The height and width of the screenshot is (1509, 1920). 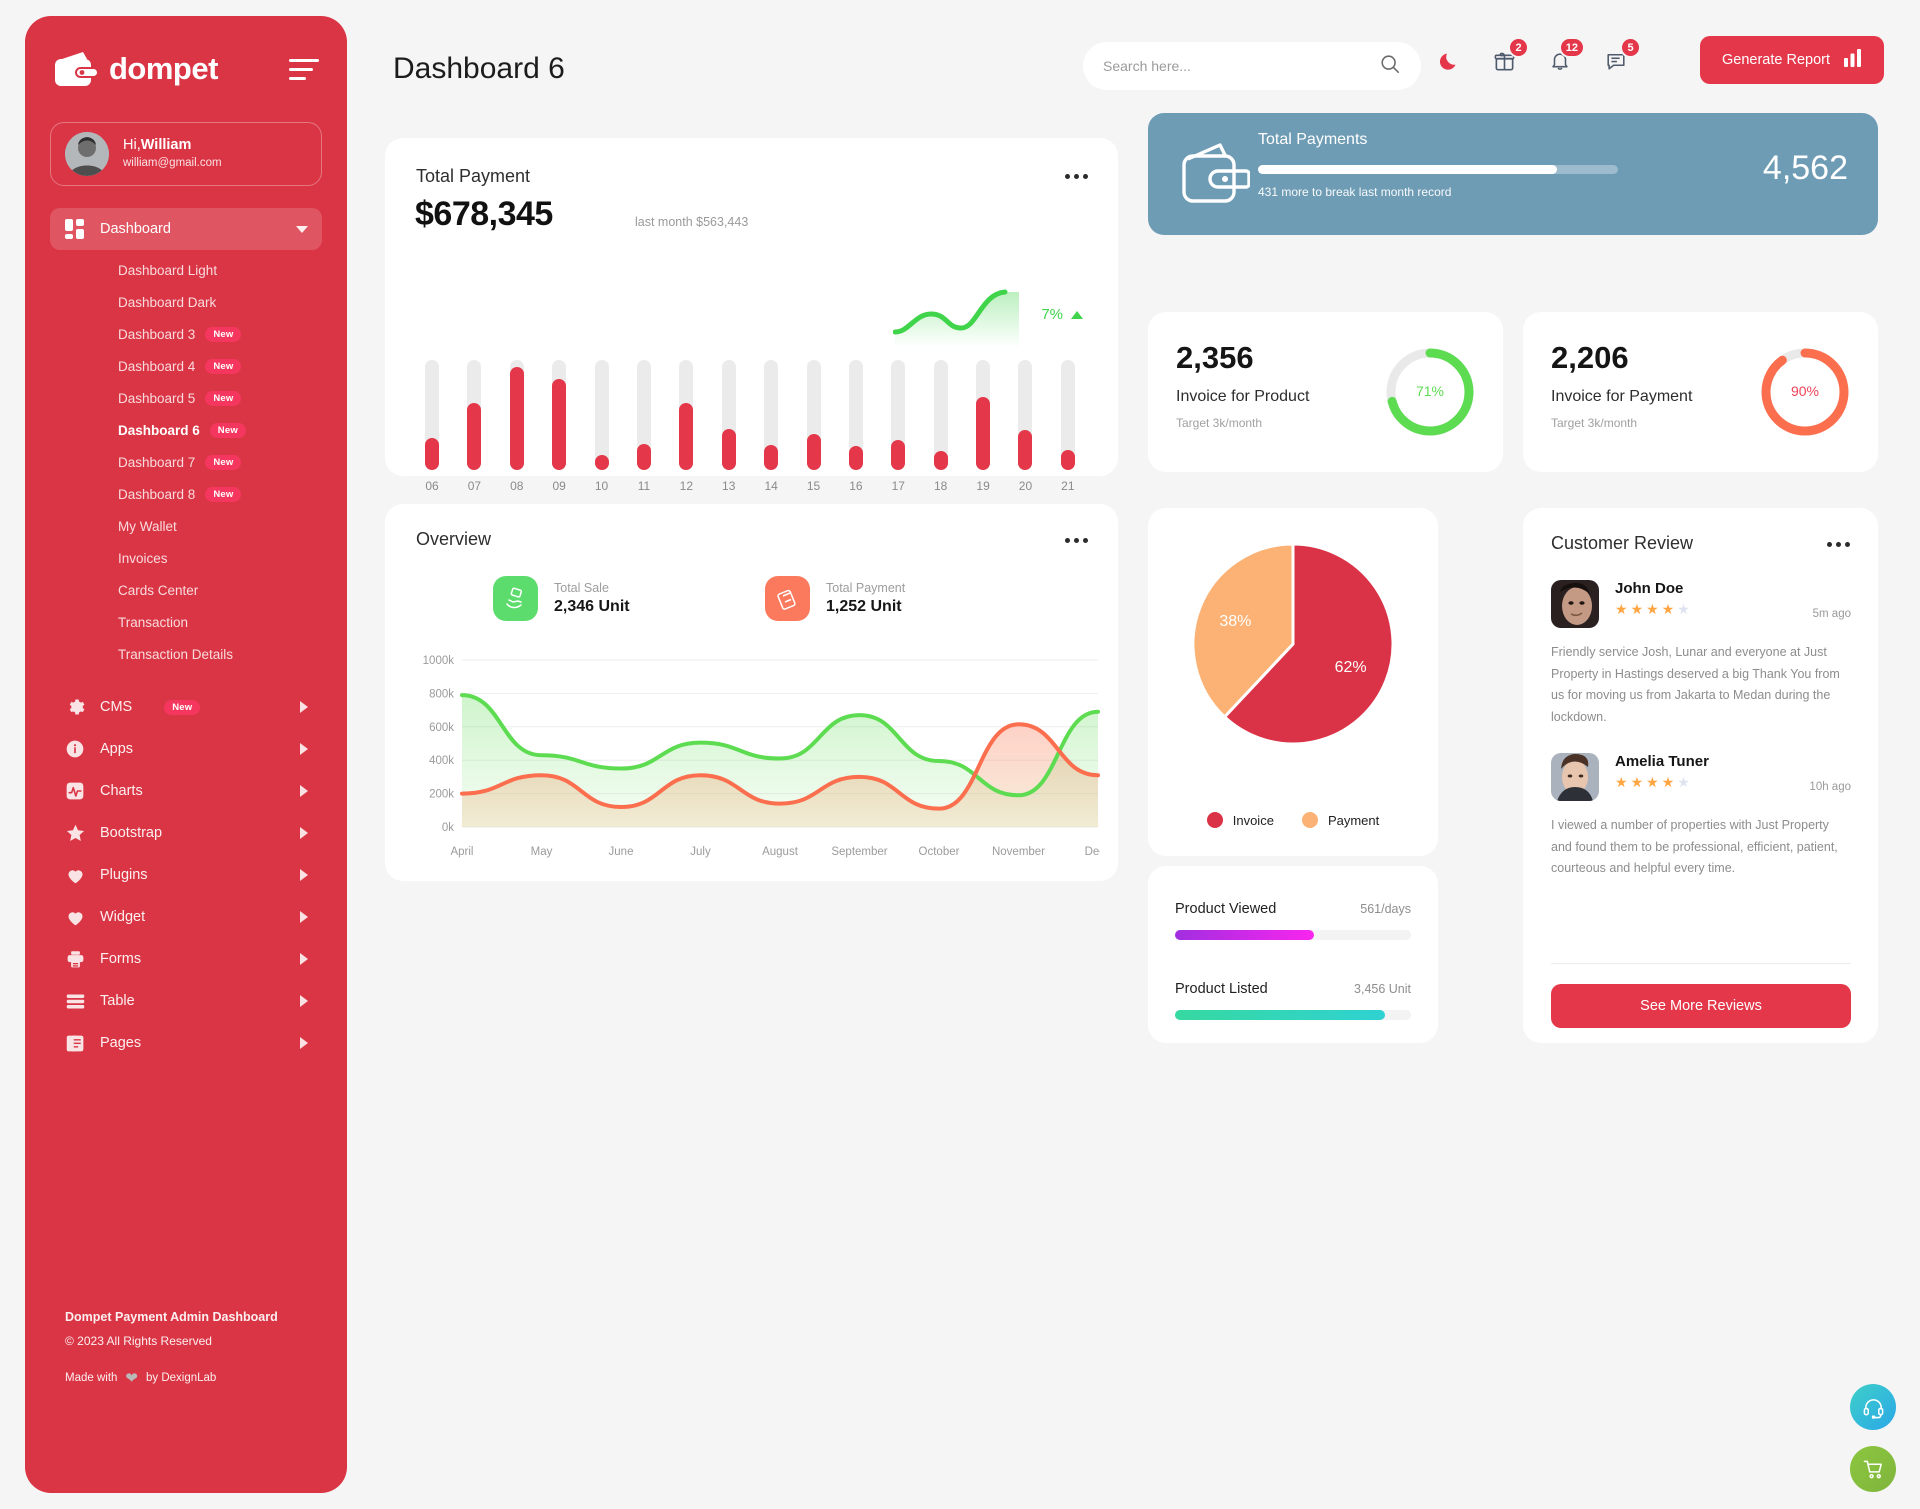 I want to click on subitem-label: Invoices, so click(x=143, y=558).